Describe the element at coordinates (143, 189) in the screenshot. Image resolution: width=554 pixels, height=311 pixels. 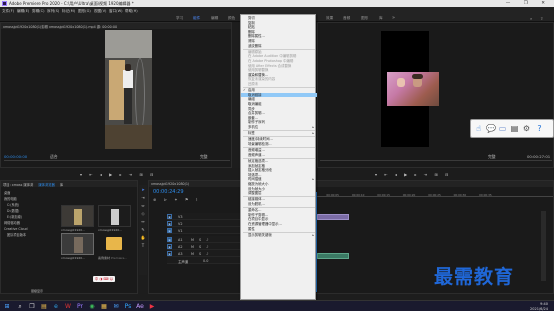
I see `selection-tool-icon: ➤` at that location.